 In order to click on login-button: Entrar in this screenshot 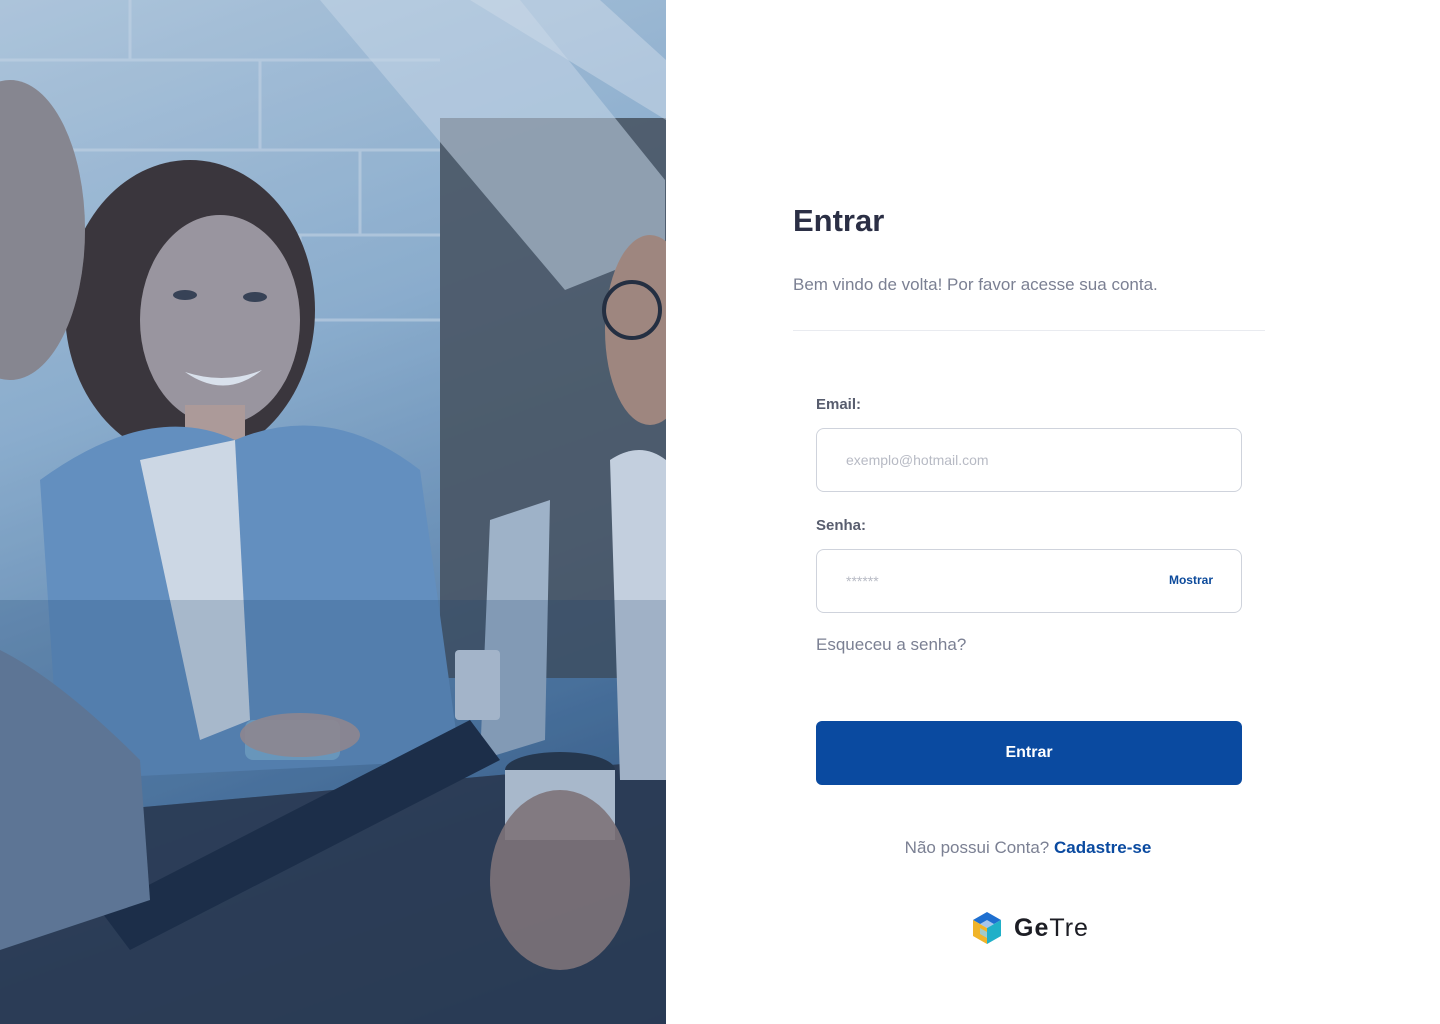, I will do `click(1029, 753)`.